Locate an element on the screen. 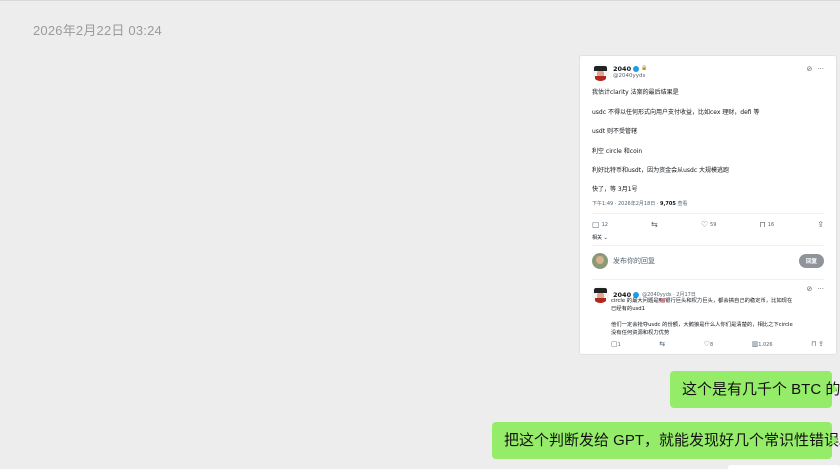  reply-like-count: 8 is located at coordinates (711, 345).